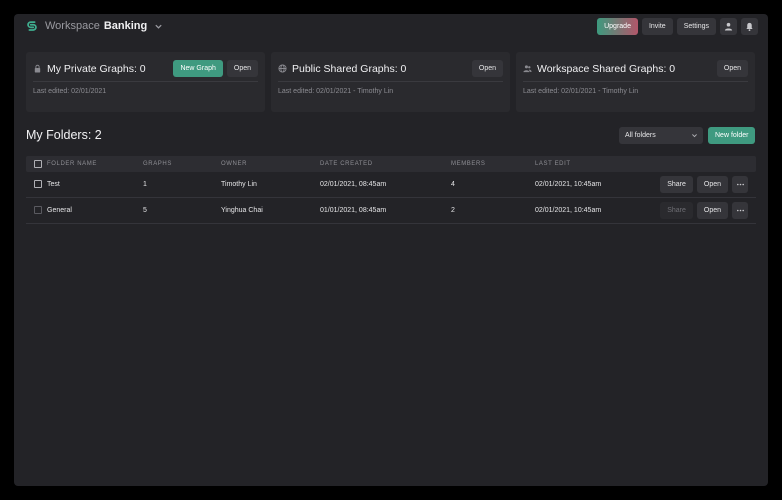  I want to click on open-public-button: Open, so click(487, 68).